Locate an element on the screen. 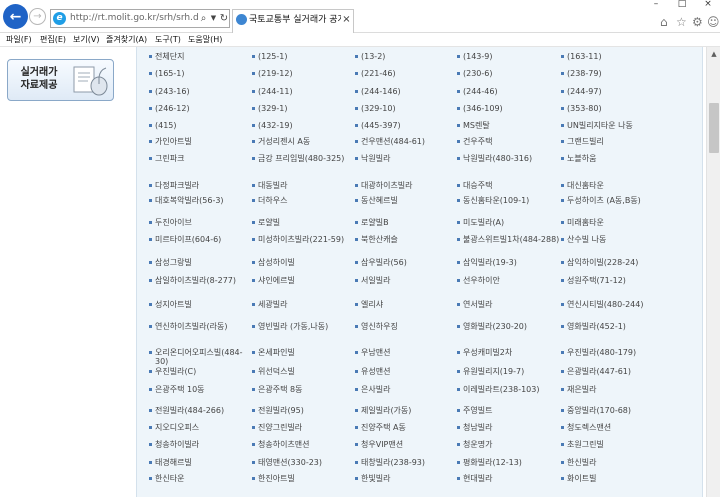 The width and height of the screenshot is (720, 497). menu-bar: 파일(F) 편집(E) 보기(V) 즐겨찾기(A) 도구(T) 도움말(H) is located at coordinates (360, 40).